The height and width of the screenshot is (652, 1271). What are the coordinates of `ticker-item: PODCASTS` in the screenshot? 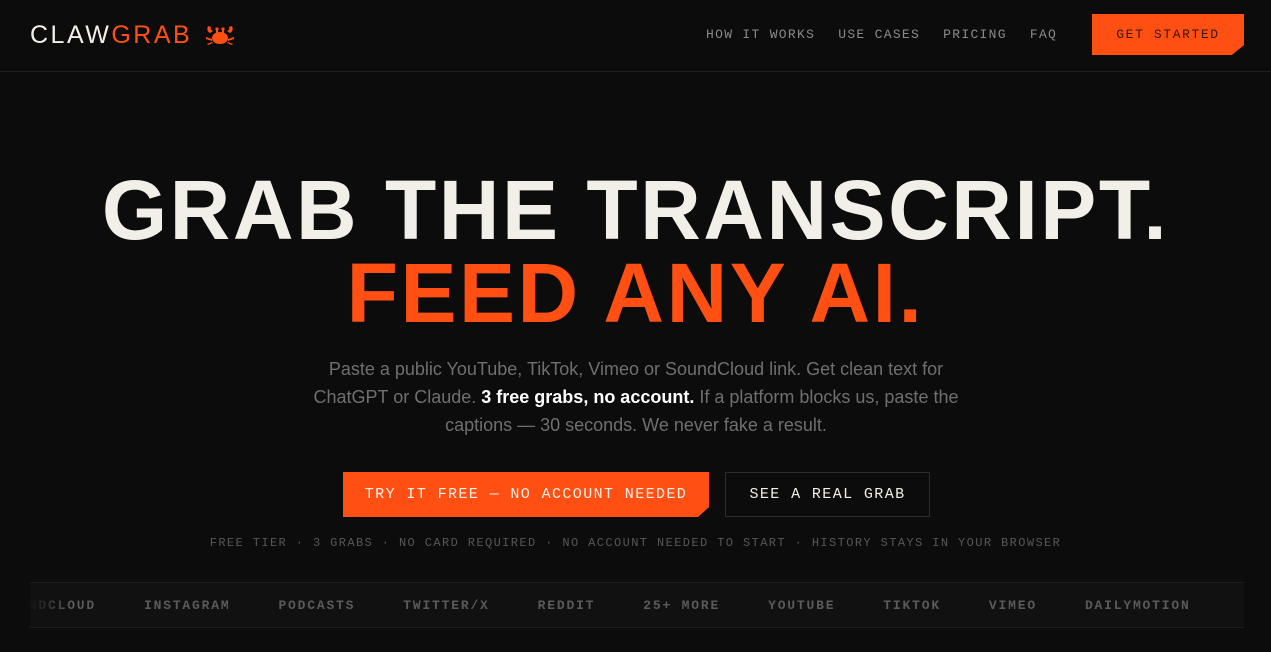 It's located at (317, 605).